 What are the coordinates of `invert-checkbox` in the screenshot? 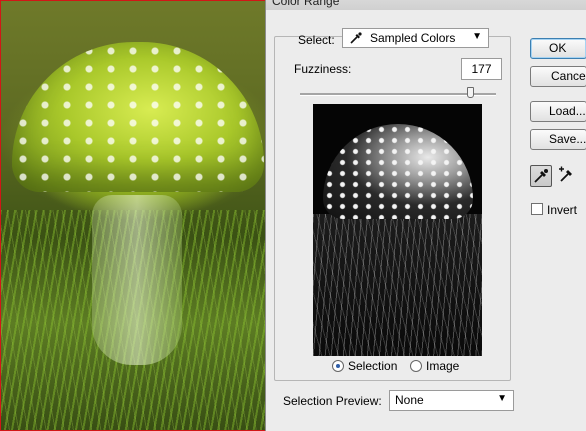 It's located at (537, 209).